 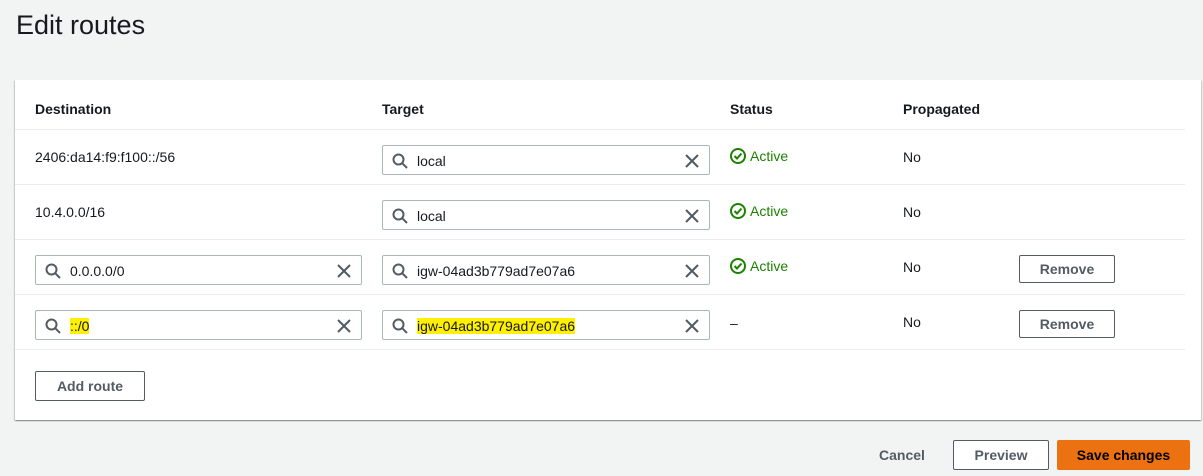 What do you see at coordinates (751, 109) in the screenshot?
I see `header-status: Status` at bounding box center [751, 109].